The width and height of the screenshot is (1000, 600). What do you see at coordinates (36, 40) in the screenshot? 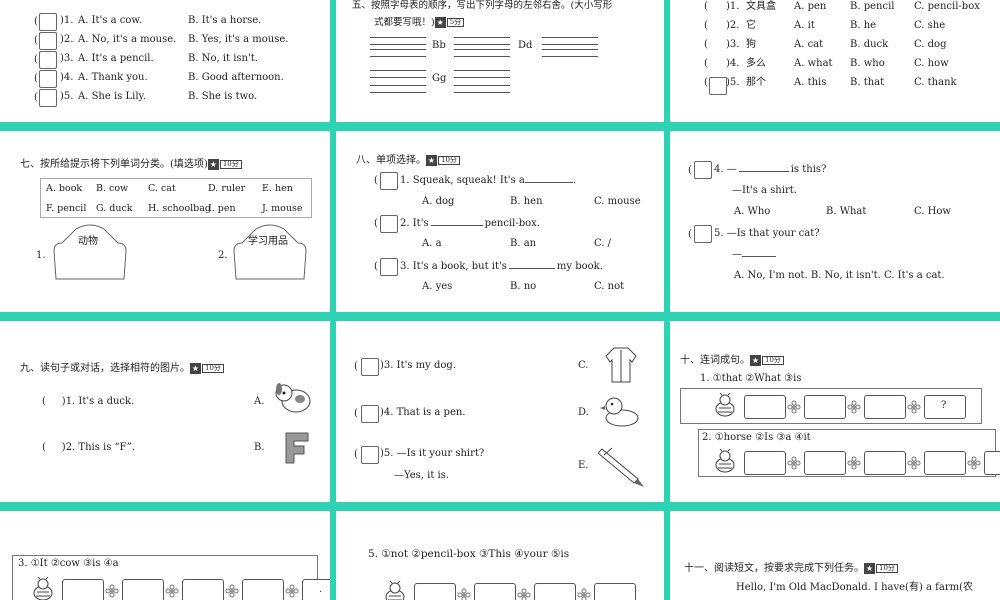
I see `bracket-open: (` at bounding box center [36, 40].